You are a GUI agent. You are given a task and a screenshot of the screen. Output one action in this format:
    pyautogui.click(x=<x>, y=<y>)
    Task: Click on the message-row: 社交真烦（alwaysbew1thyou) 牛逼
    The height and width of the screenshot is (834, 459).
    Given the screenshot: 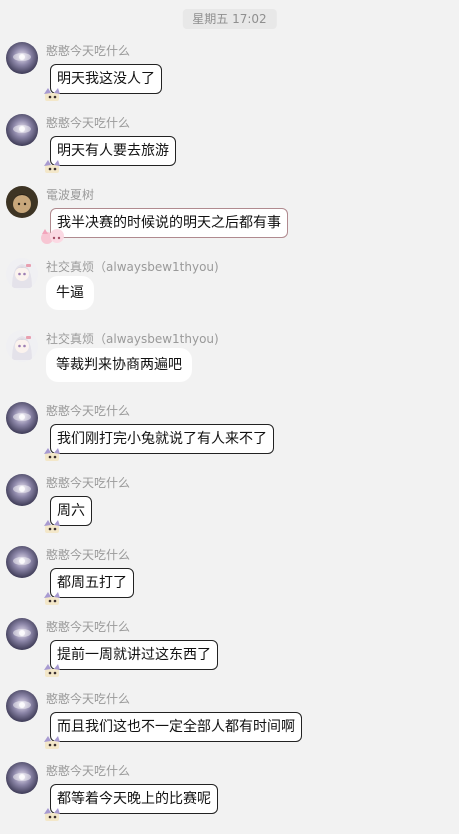 What is the action you would take?
    pyautogui.click(x=229, y=294)
    